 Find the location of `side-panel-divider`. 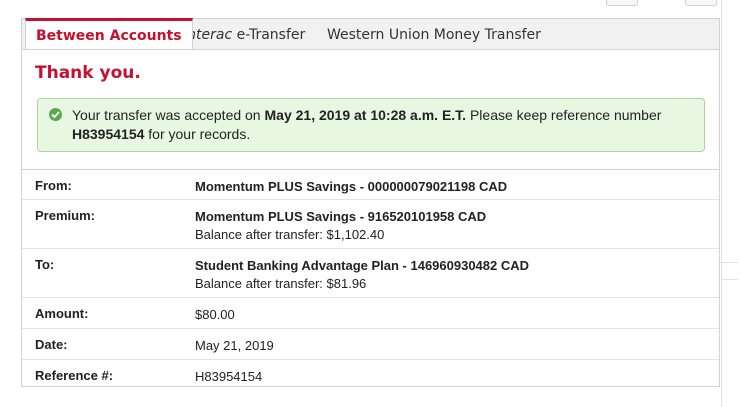

side-panel-divider is located at coordinates (730, 271).